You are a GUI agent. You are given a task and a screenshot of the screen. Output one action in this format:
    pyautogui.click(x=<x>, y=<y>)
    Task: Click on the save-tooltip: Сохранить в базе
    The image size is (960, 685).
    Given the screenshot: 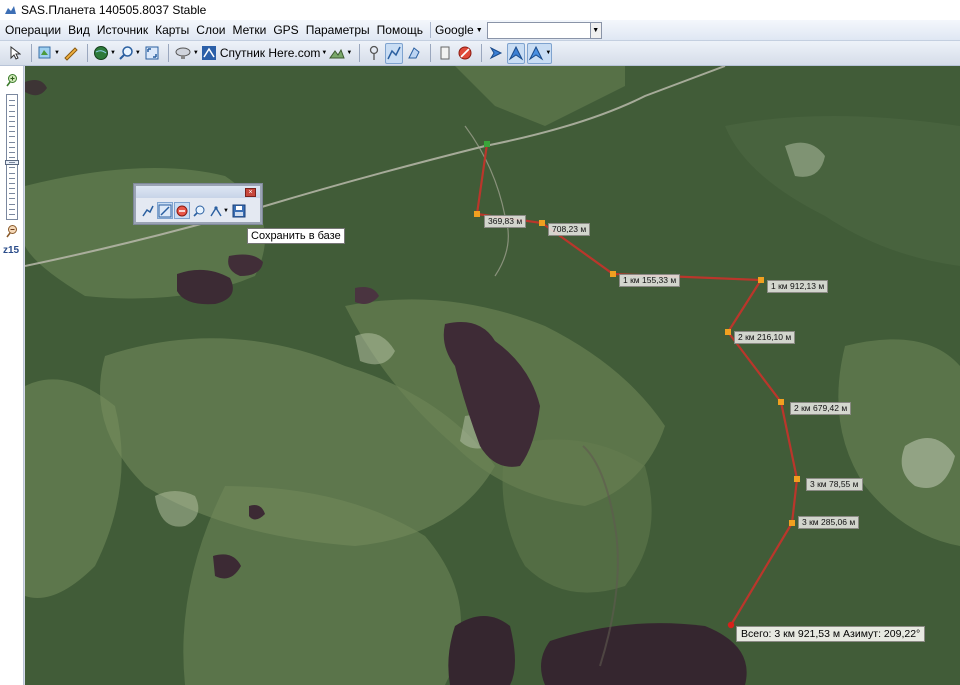 What is the action you would take?
    pyautogui.click(x=296, y=236)
    